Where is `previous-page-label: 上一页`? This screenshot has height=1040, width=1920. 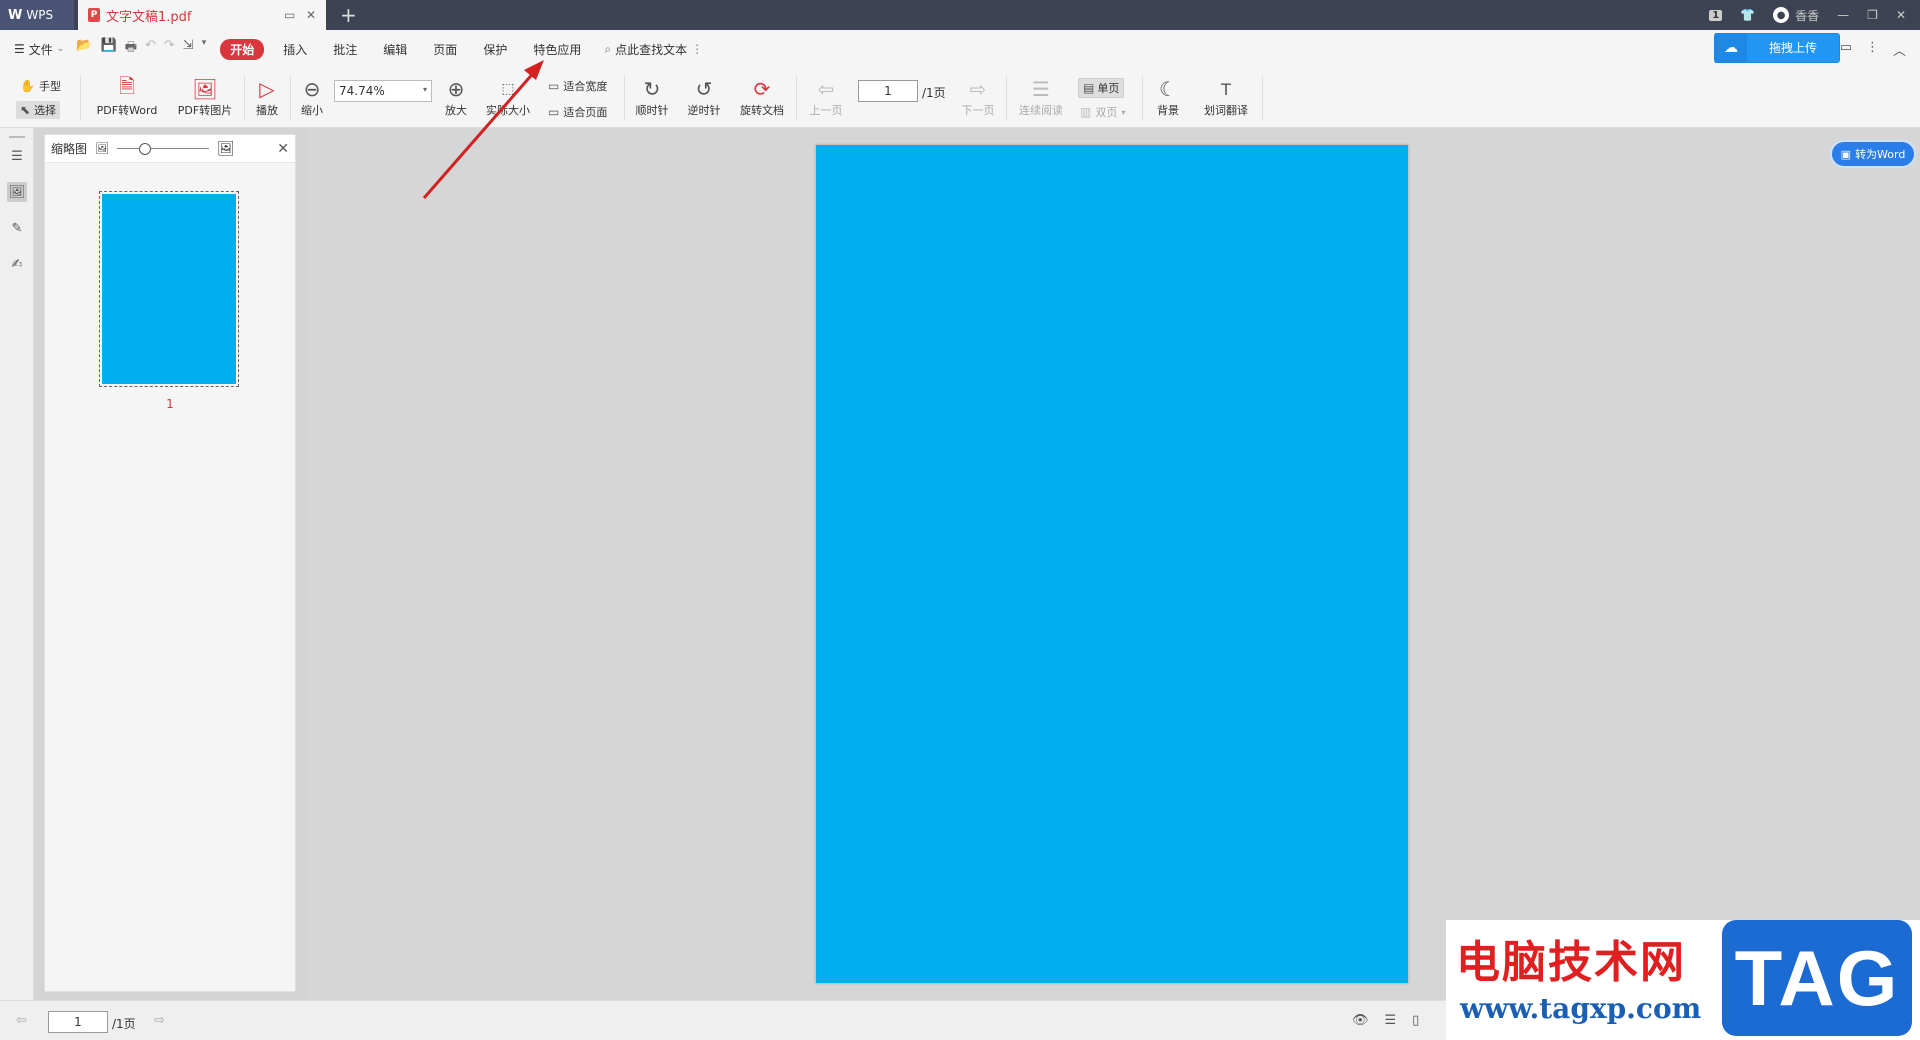 previous-page-label: 上一页 is located at coordinates (826, 110).